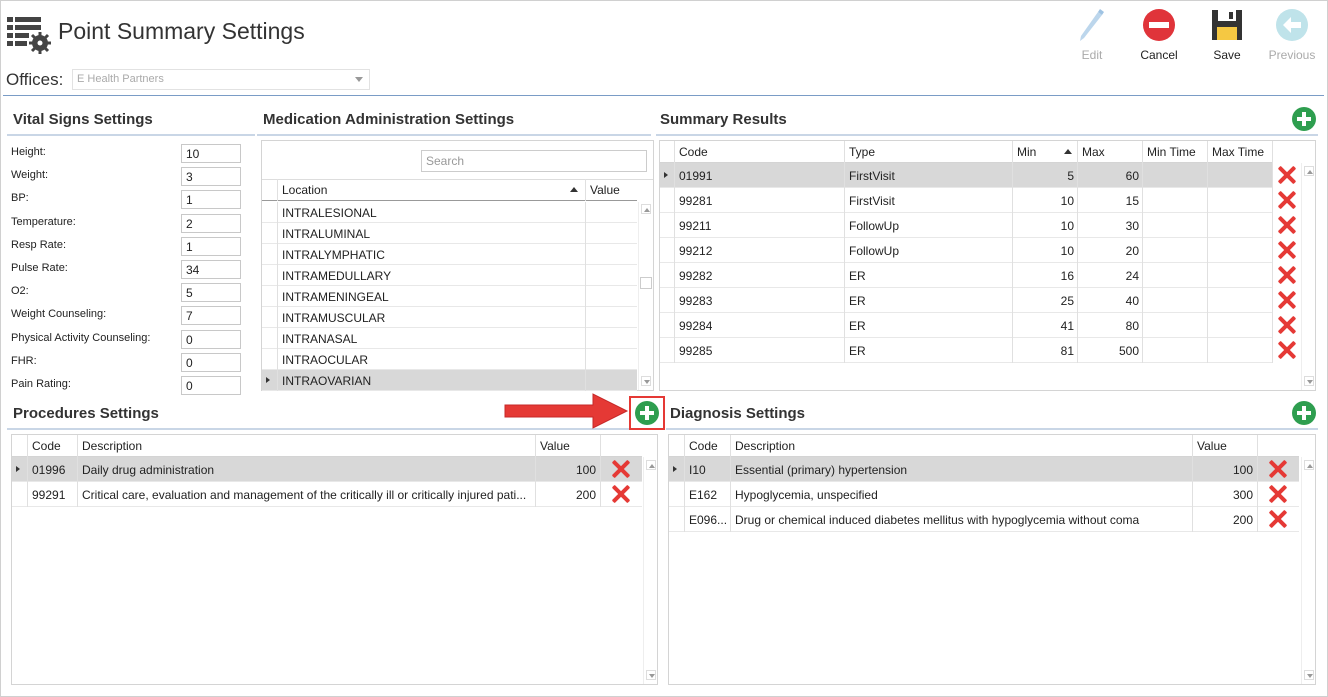  What do you see at coordinates (966, 175) in the screenshot?
I see `table-row: 01991 FirstVisit 5 60` at bounding box center [966, 175].